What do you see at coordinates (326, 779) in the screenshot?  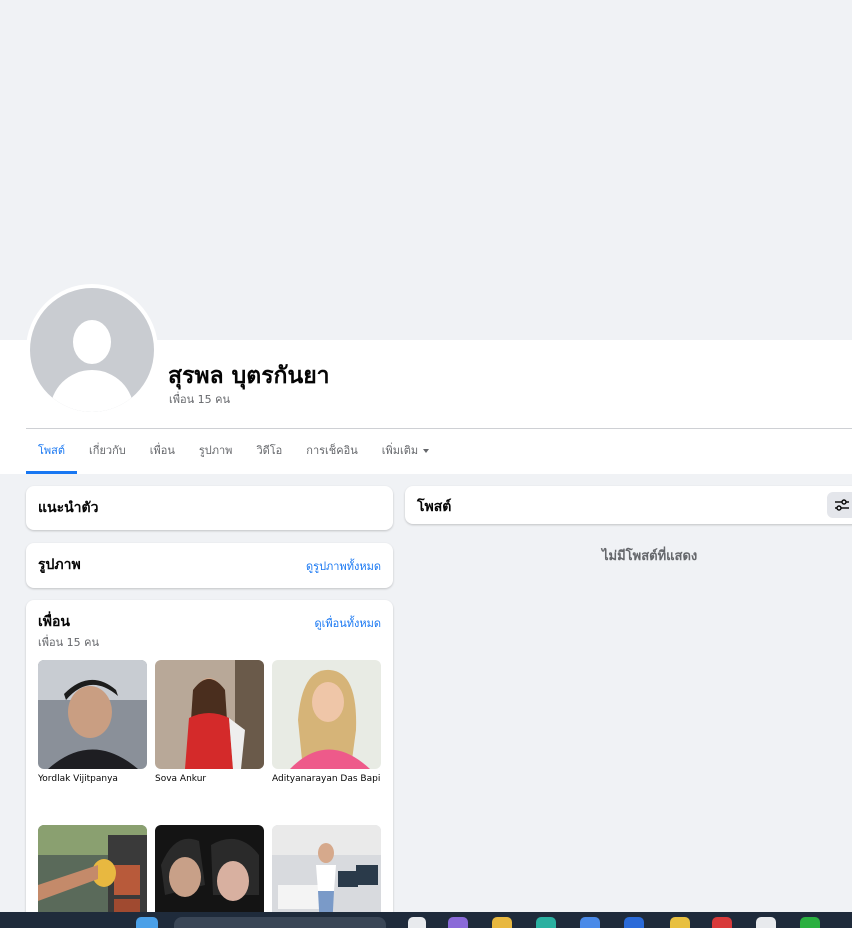 I see `friend-name: Adityanarayan Das Bapi` at bounding box center [326, 779].